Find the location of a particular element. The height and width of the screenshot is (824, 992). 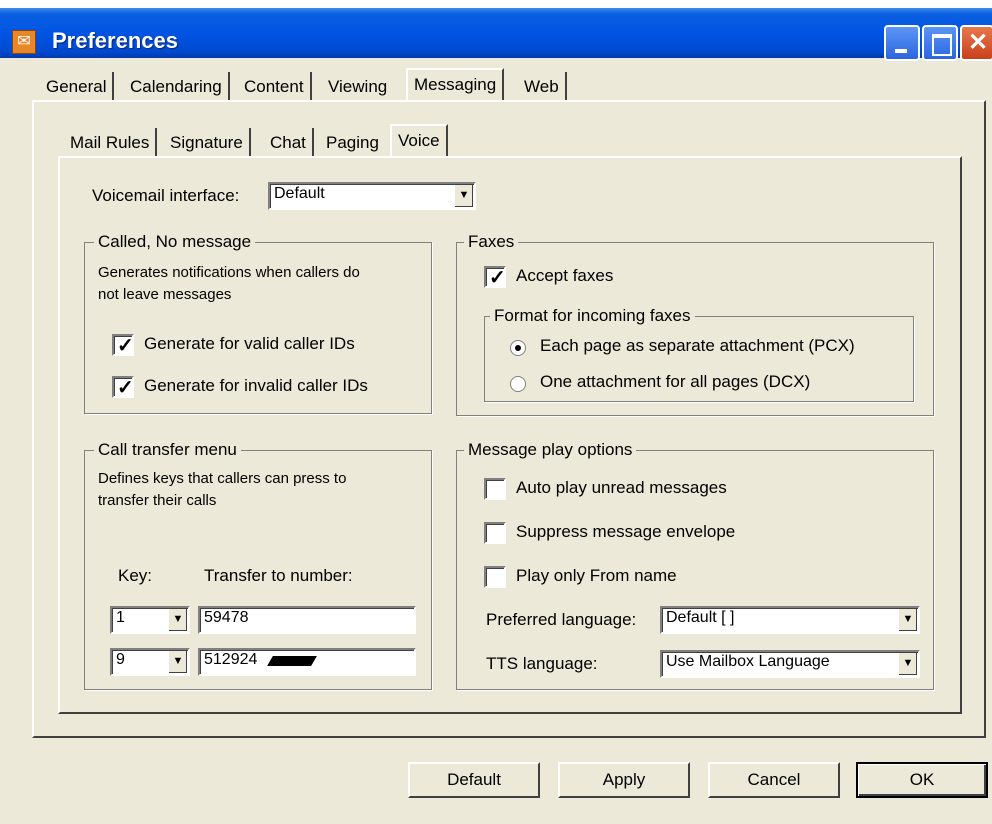

called-no-message-description-1: Generates notifications when callers do is located at coordinates (229, 272).